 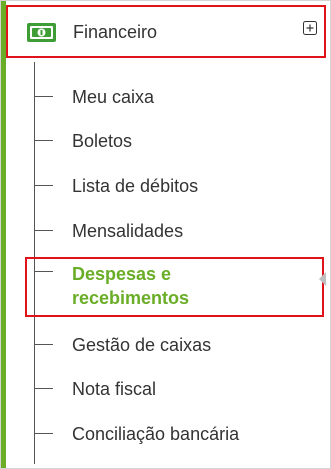 I want to click on submenu-item-despesas-e-recebimentos: Despesas e recebimentos, so click(x=174, y=287).